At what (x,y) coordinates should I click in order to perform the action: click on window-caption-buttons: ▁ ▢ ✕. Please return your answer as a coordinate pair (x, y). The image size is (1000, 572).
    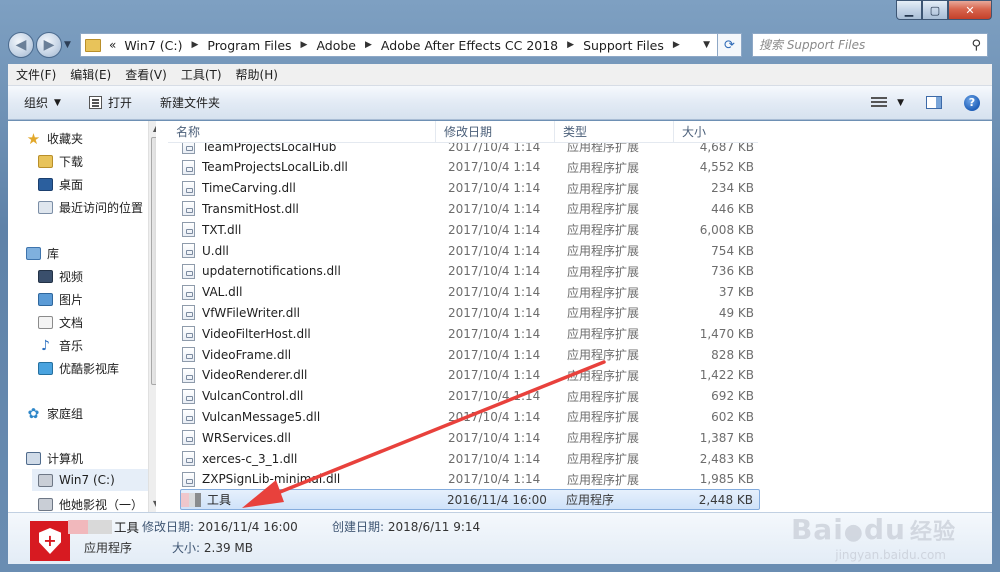
    Looking at the image, I should click on (944, 10).